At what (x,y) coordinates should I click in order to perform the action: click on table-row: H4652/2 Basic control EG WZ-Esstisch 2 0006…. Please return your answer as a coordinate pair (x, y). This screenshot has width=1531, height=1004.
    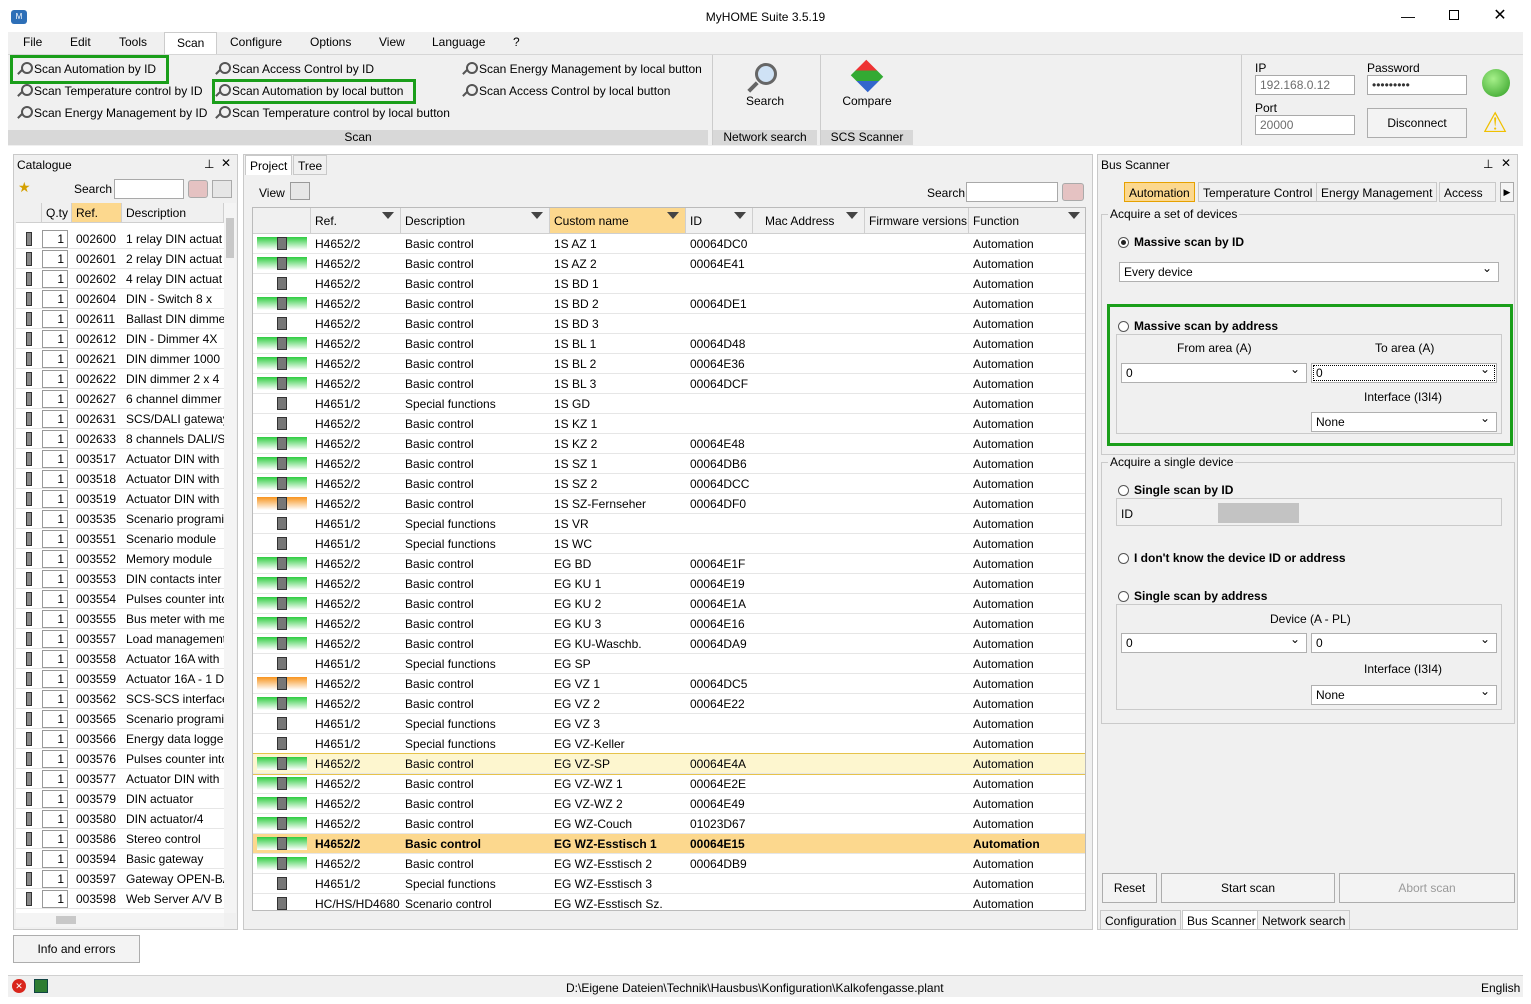
    Looking at the image, I should click on (669, 864).